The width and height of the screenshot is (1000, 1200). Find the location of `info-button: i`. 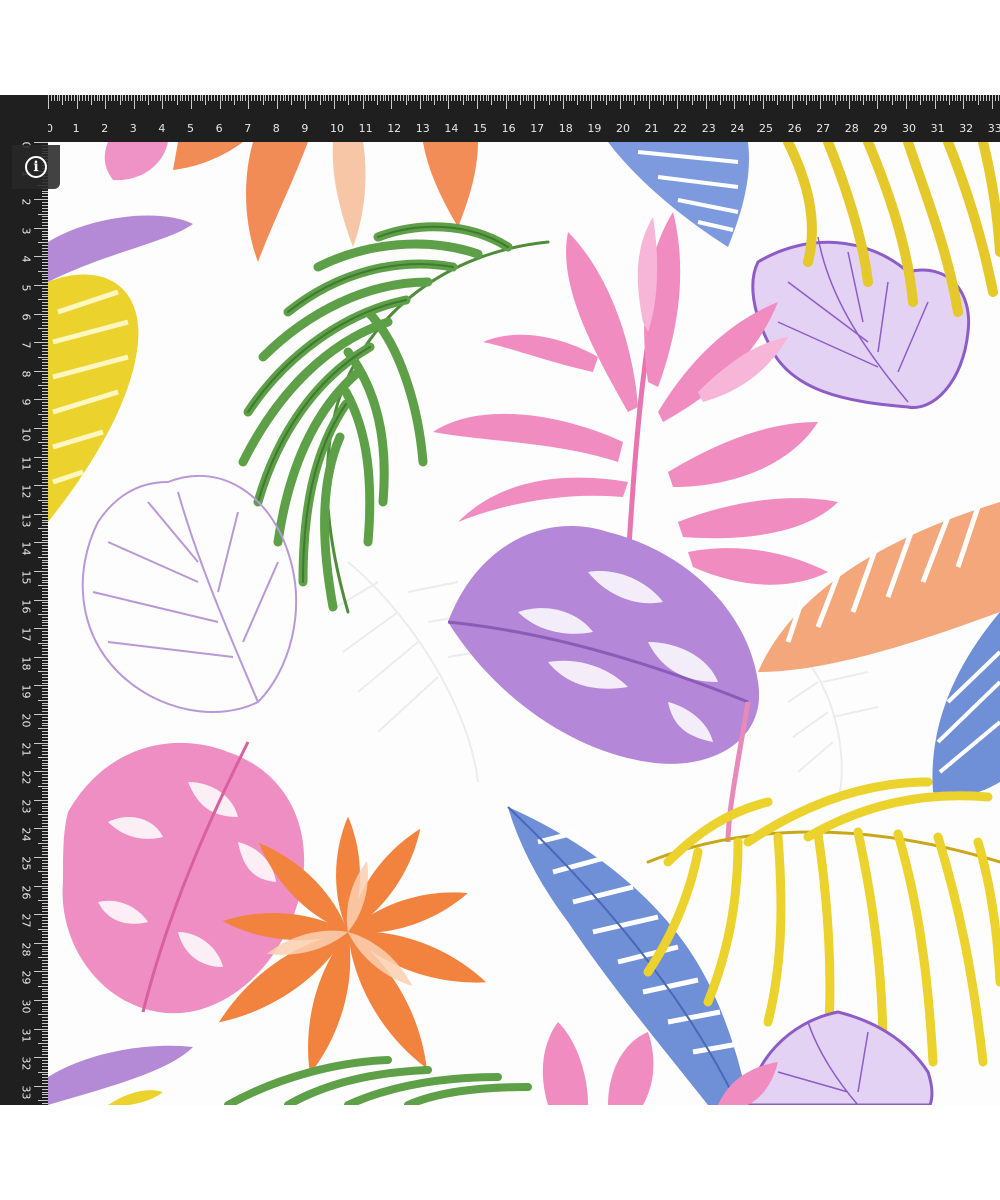

info-button: i is located at coordinates (36, 167).